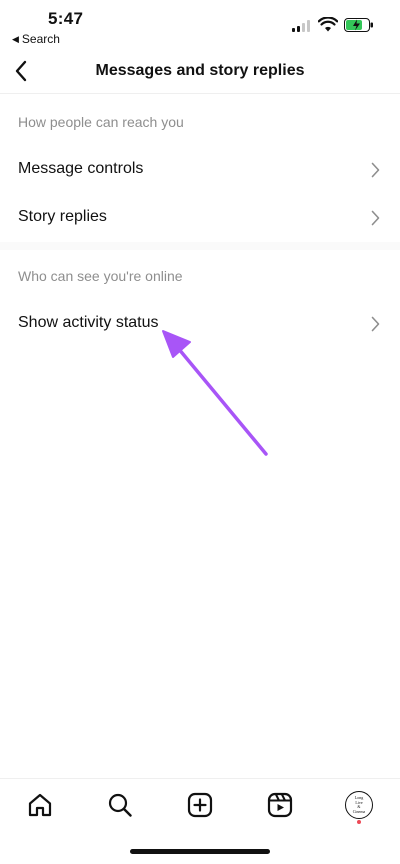 The image size is (400, 864). I want to click on row-message-controls: Message controls, so click(200, 170).